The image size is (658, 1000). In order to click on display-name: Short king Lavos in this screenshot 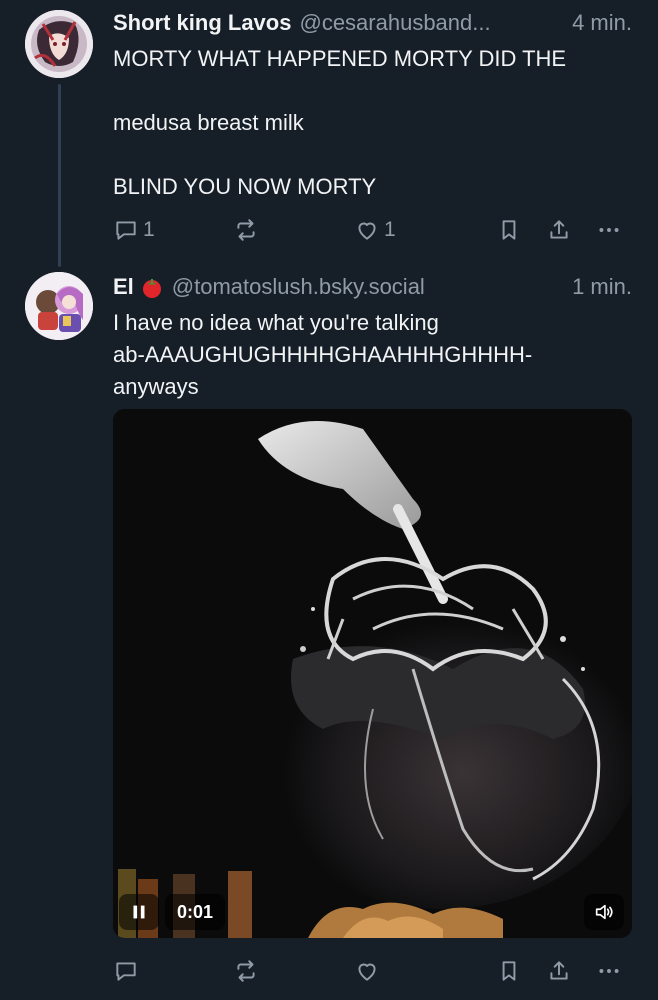, I will do `click(202, 23)`.